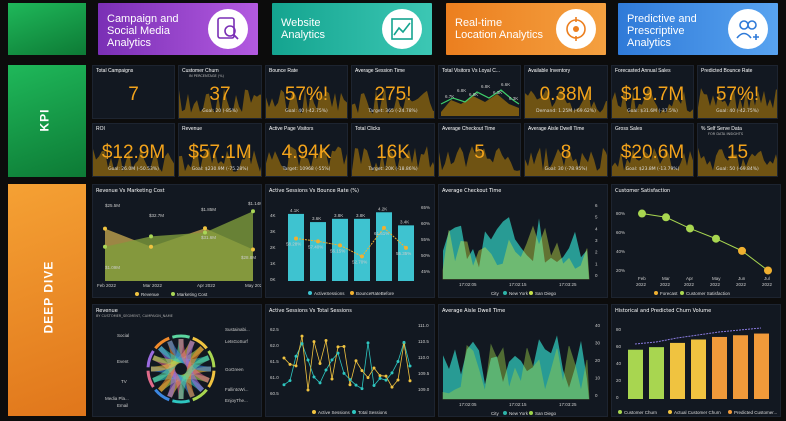 This screenshot has width=786, height=421. What do you see at coordinates (206, 285) in the screenshot?
I see `x-tick-label: Apr 2022` at bounding box center [206, 285].